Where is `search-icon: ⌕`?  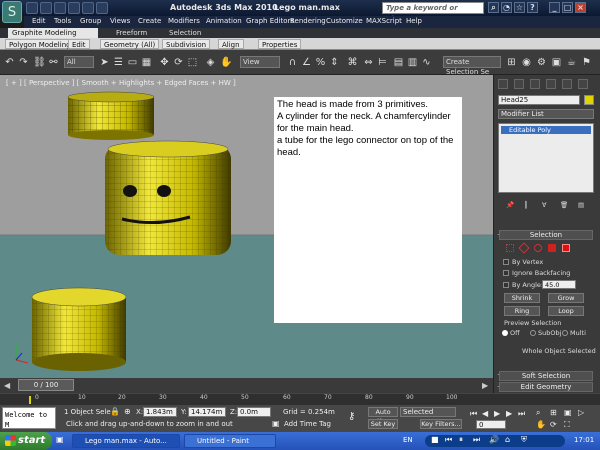
search-icon: ⌕ is located at coordinates (493, 7).